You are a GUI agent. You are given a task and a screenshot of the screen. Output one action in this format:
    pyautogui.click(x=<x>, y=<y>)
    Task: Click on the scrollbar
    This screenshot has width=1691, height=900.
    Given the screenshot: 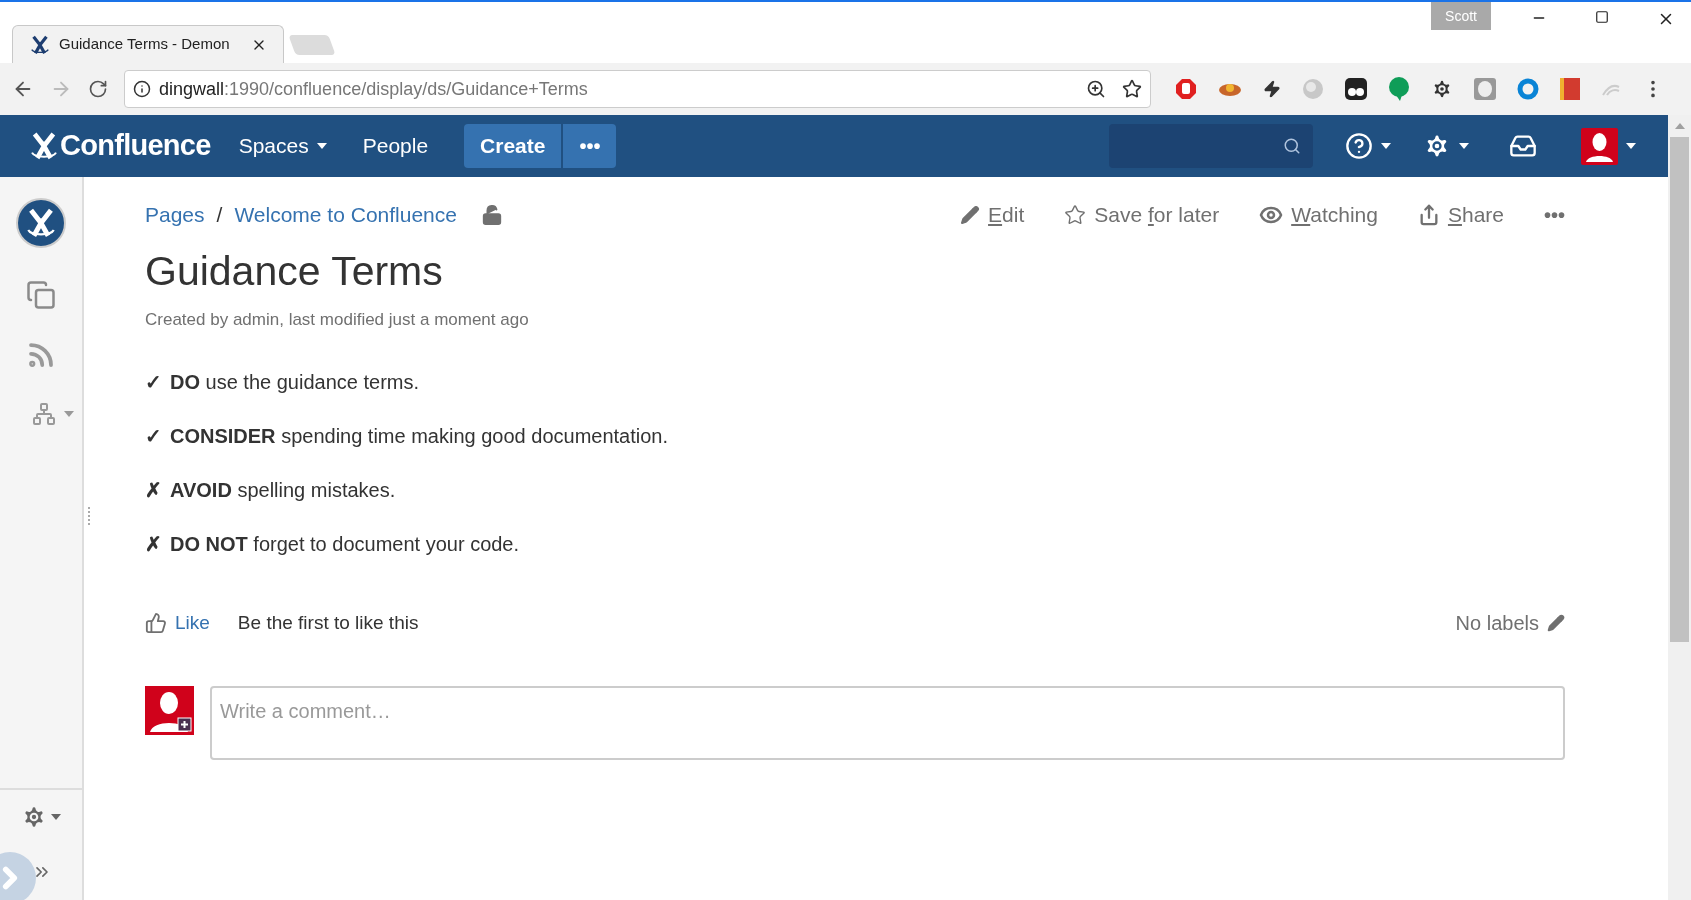 What is the action you would take?
    pyautogui.click(x=1679, y=507)
    